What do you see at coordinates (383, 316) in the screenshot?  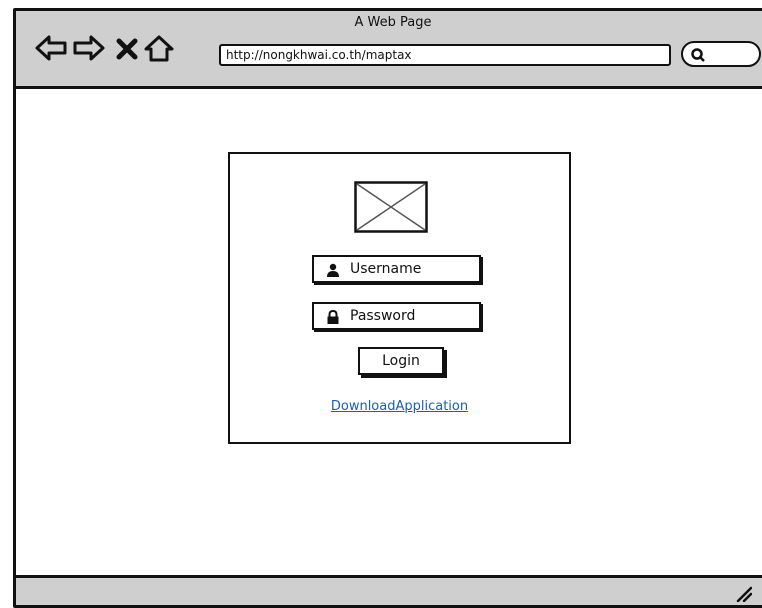 I see `password-placeholder: Password` at bounding box center [383, 316].